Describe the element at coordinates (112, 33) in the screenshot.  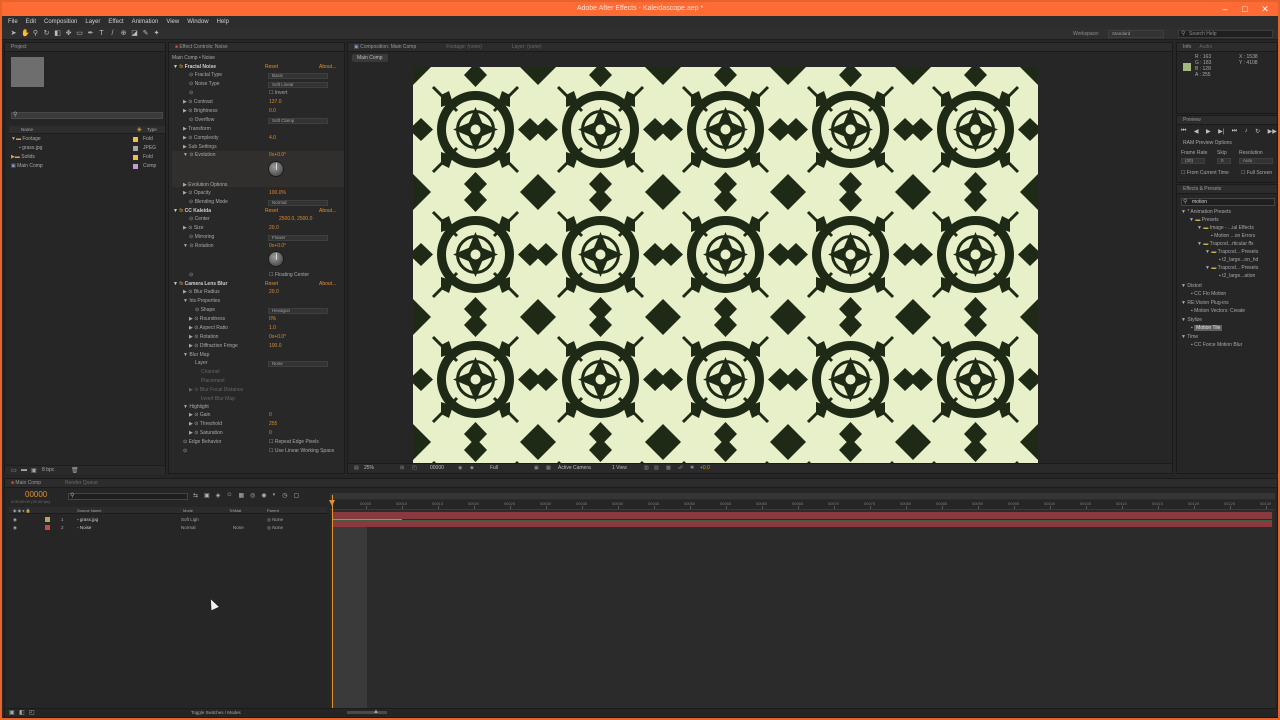
I see `brush-tool-icon: /` at that location.